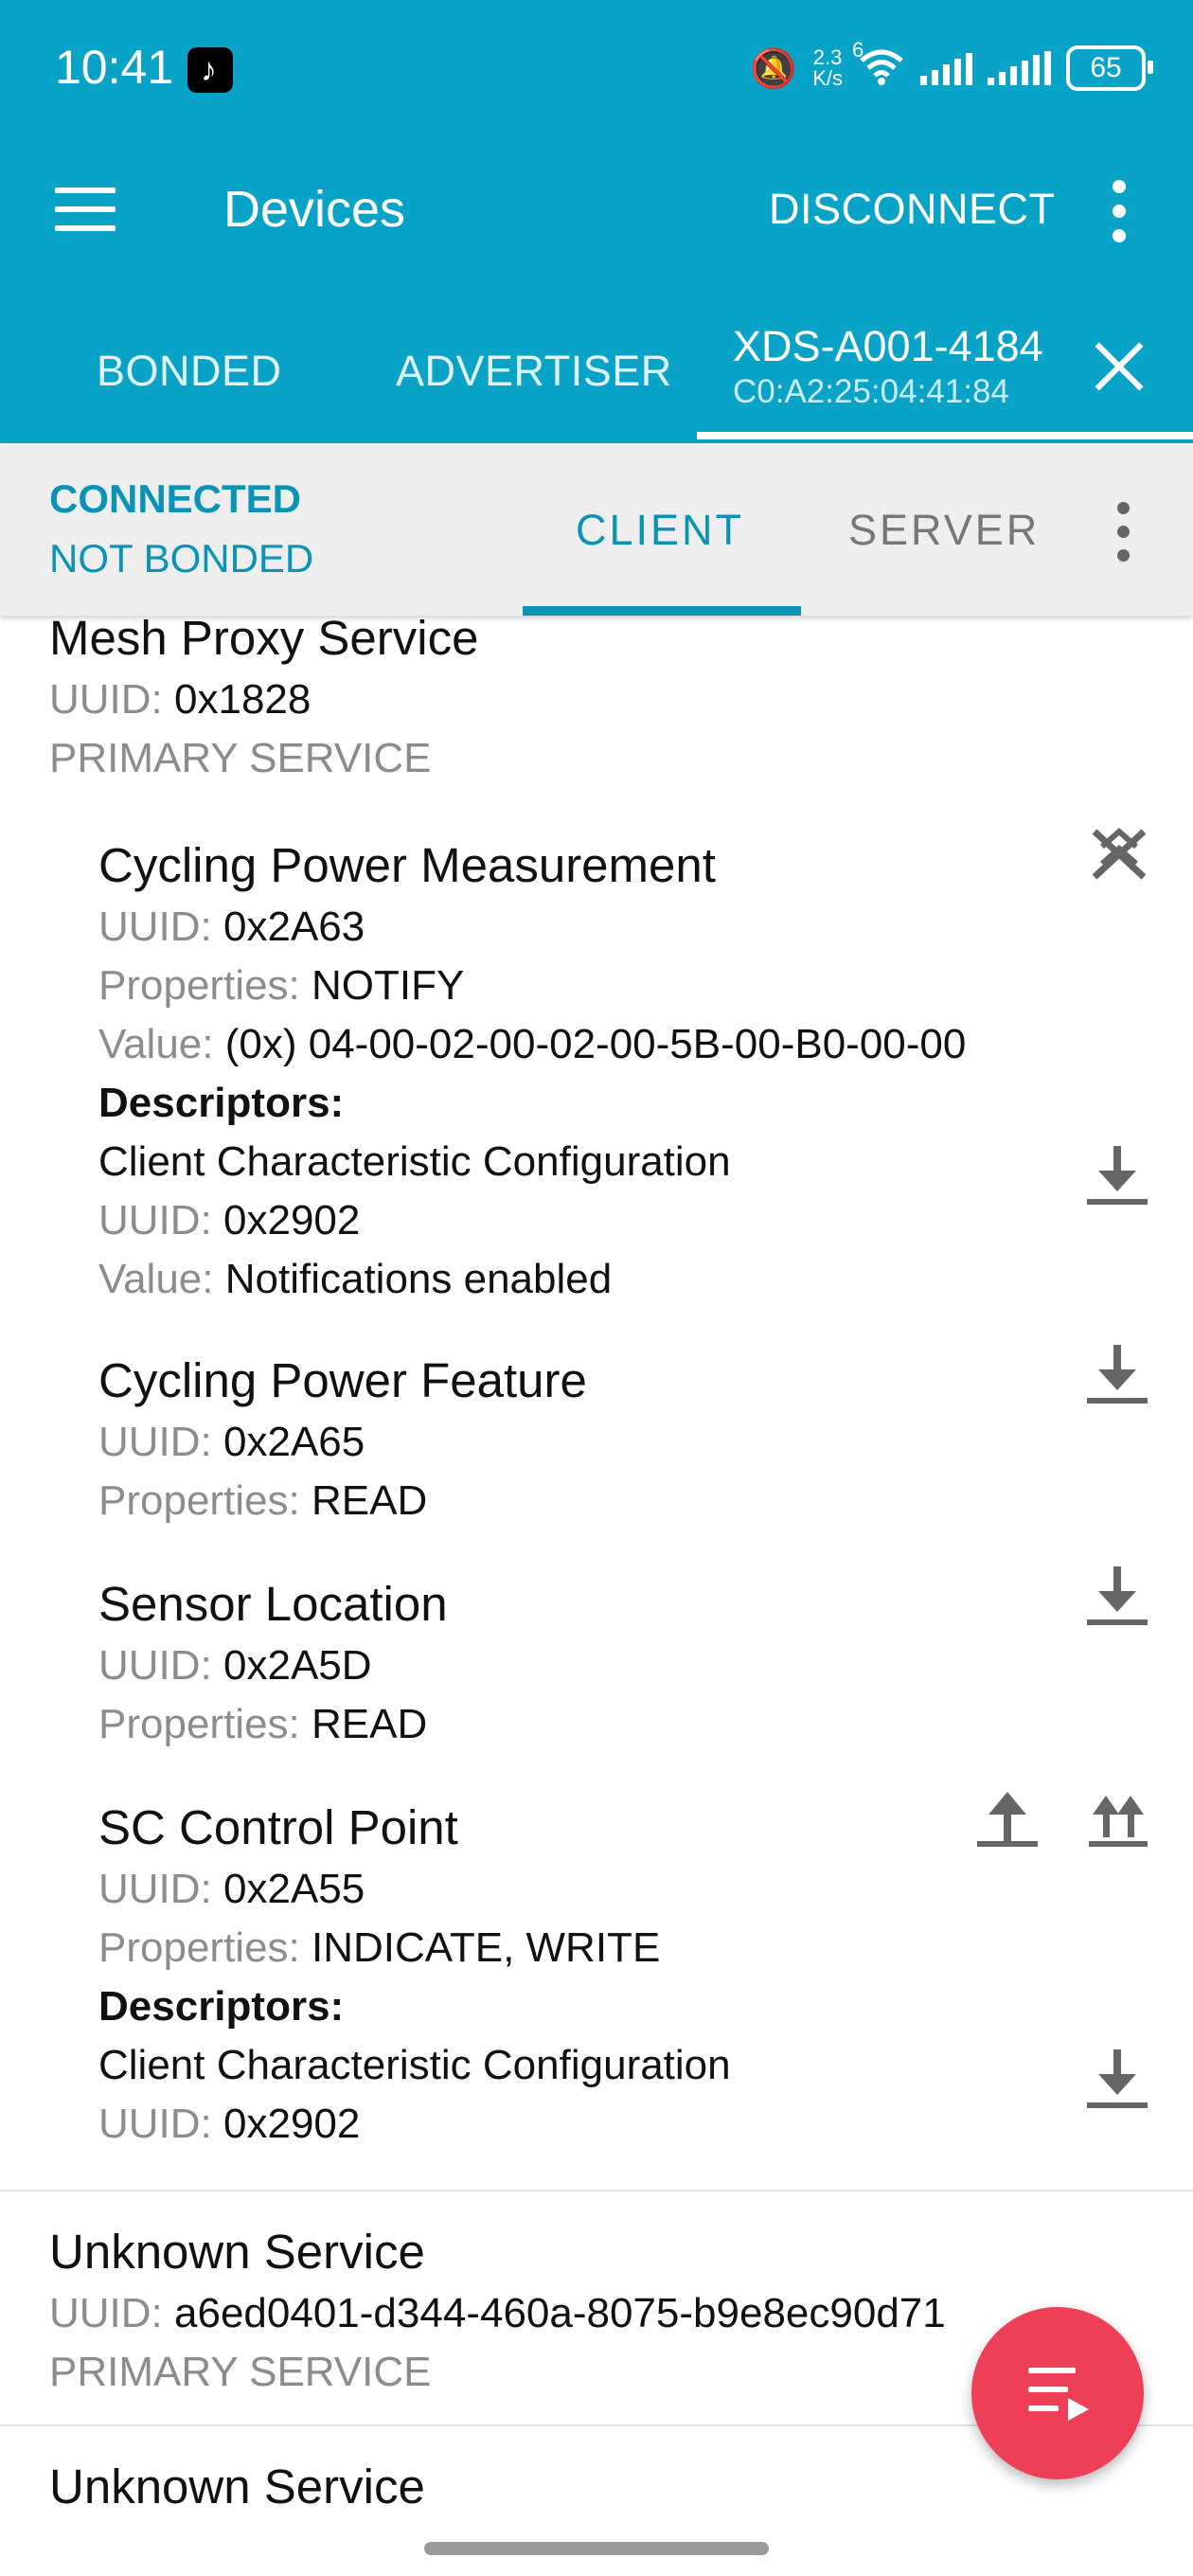 The height and width of the screenshot is (2576, 1193). I want to click on characteristic-uuid: UUID: 0x2A65, so click(231, 1442).